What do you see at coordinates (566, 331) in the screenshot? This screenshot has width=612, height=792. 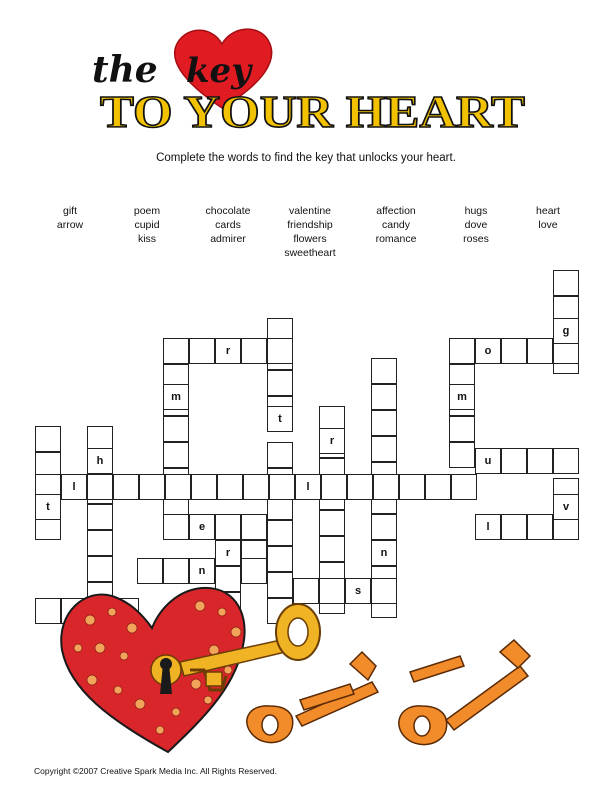 I see `given-letter-cell: g` at bounding box center [566, 331].